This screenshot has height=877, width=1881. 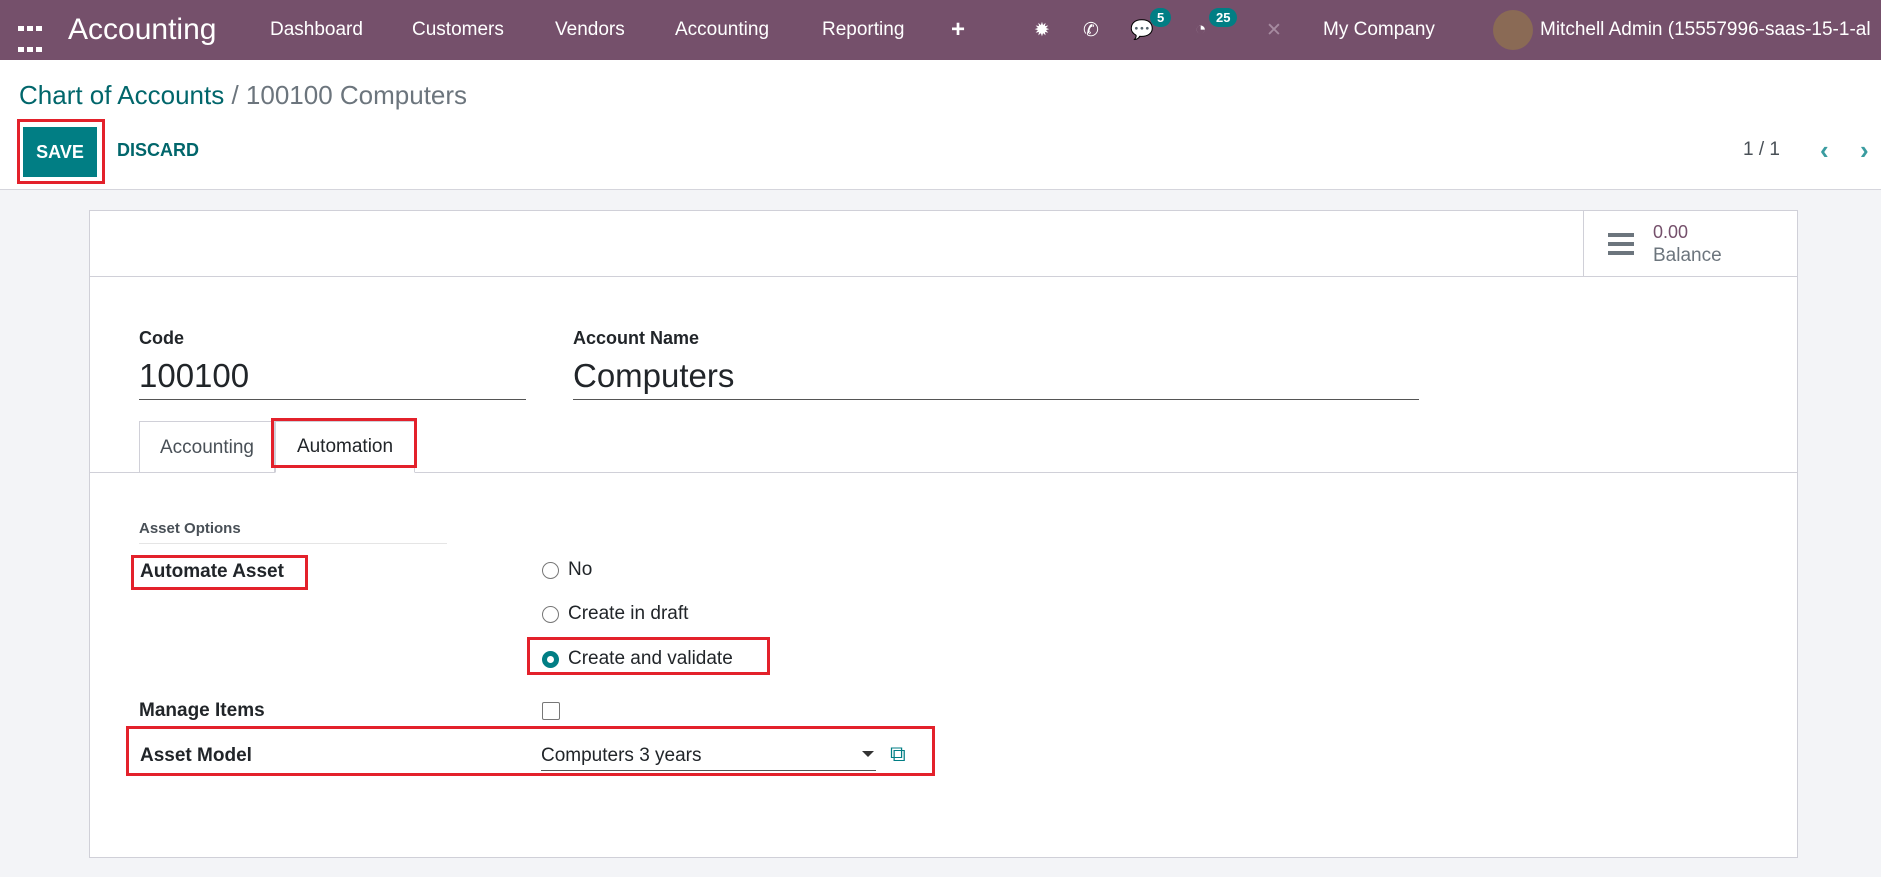 What do you see at coordinates (1761, 150) in the screenshot?
I see `pager-value: 1 / 1` at bounding box center [1761, 150].